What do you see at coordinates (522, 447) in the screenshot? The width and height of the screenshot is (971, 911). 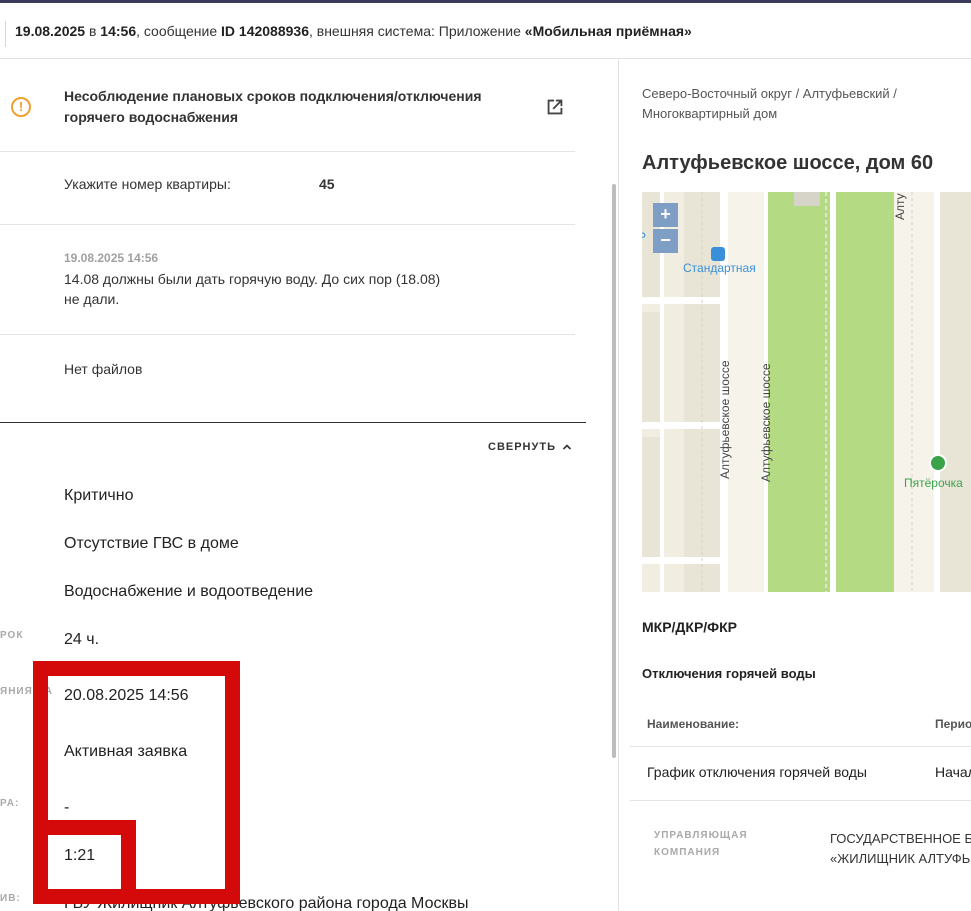 I see `collapse-label: СВЕРНУТЬ` at bounding box center [522, 447].